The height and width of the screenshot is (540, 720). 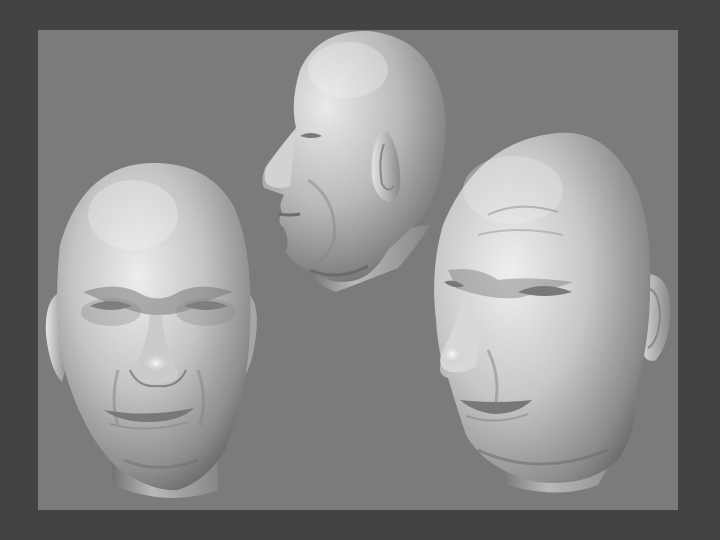 What do you see at coordinates (354, 161) in the screenshot?
I see `head-profile-view` at bounding box center [354, 161].